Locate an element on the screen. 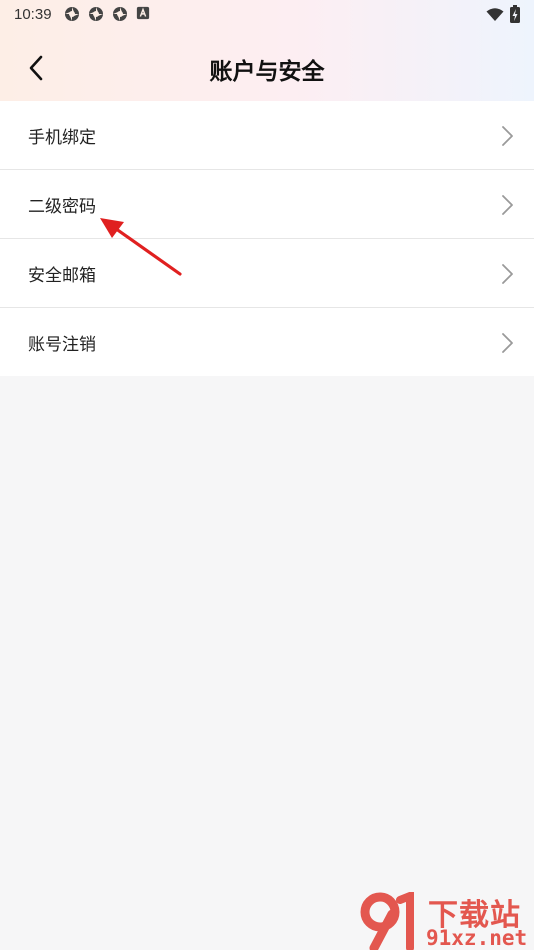 This screenshot has width=534, height=950. status-time: 10:39 is located at coordinates (33, 14).